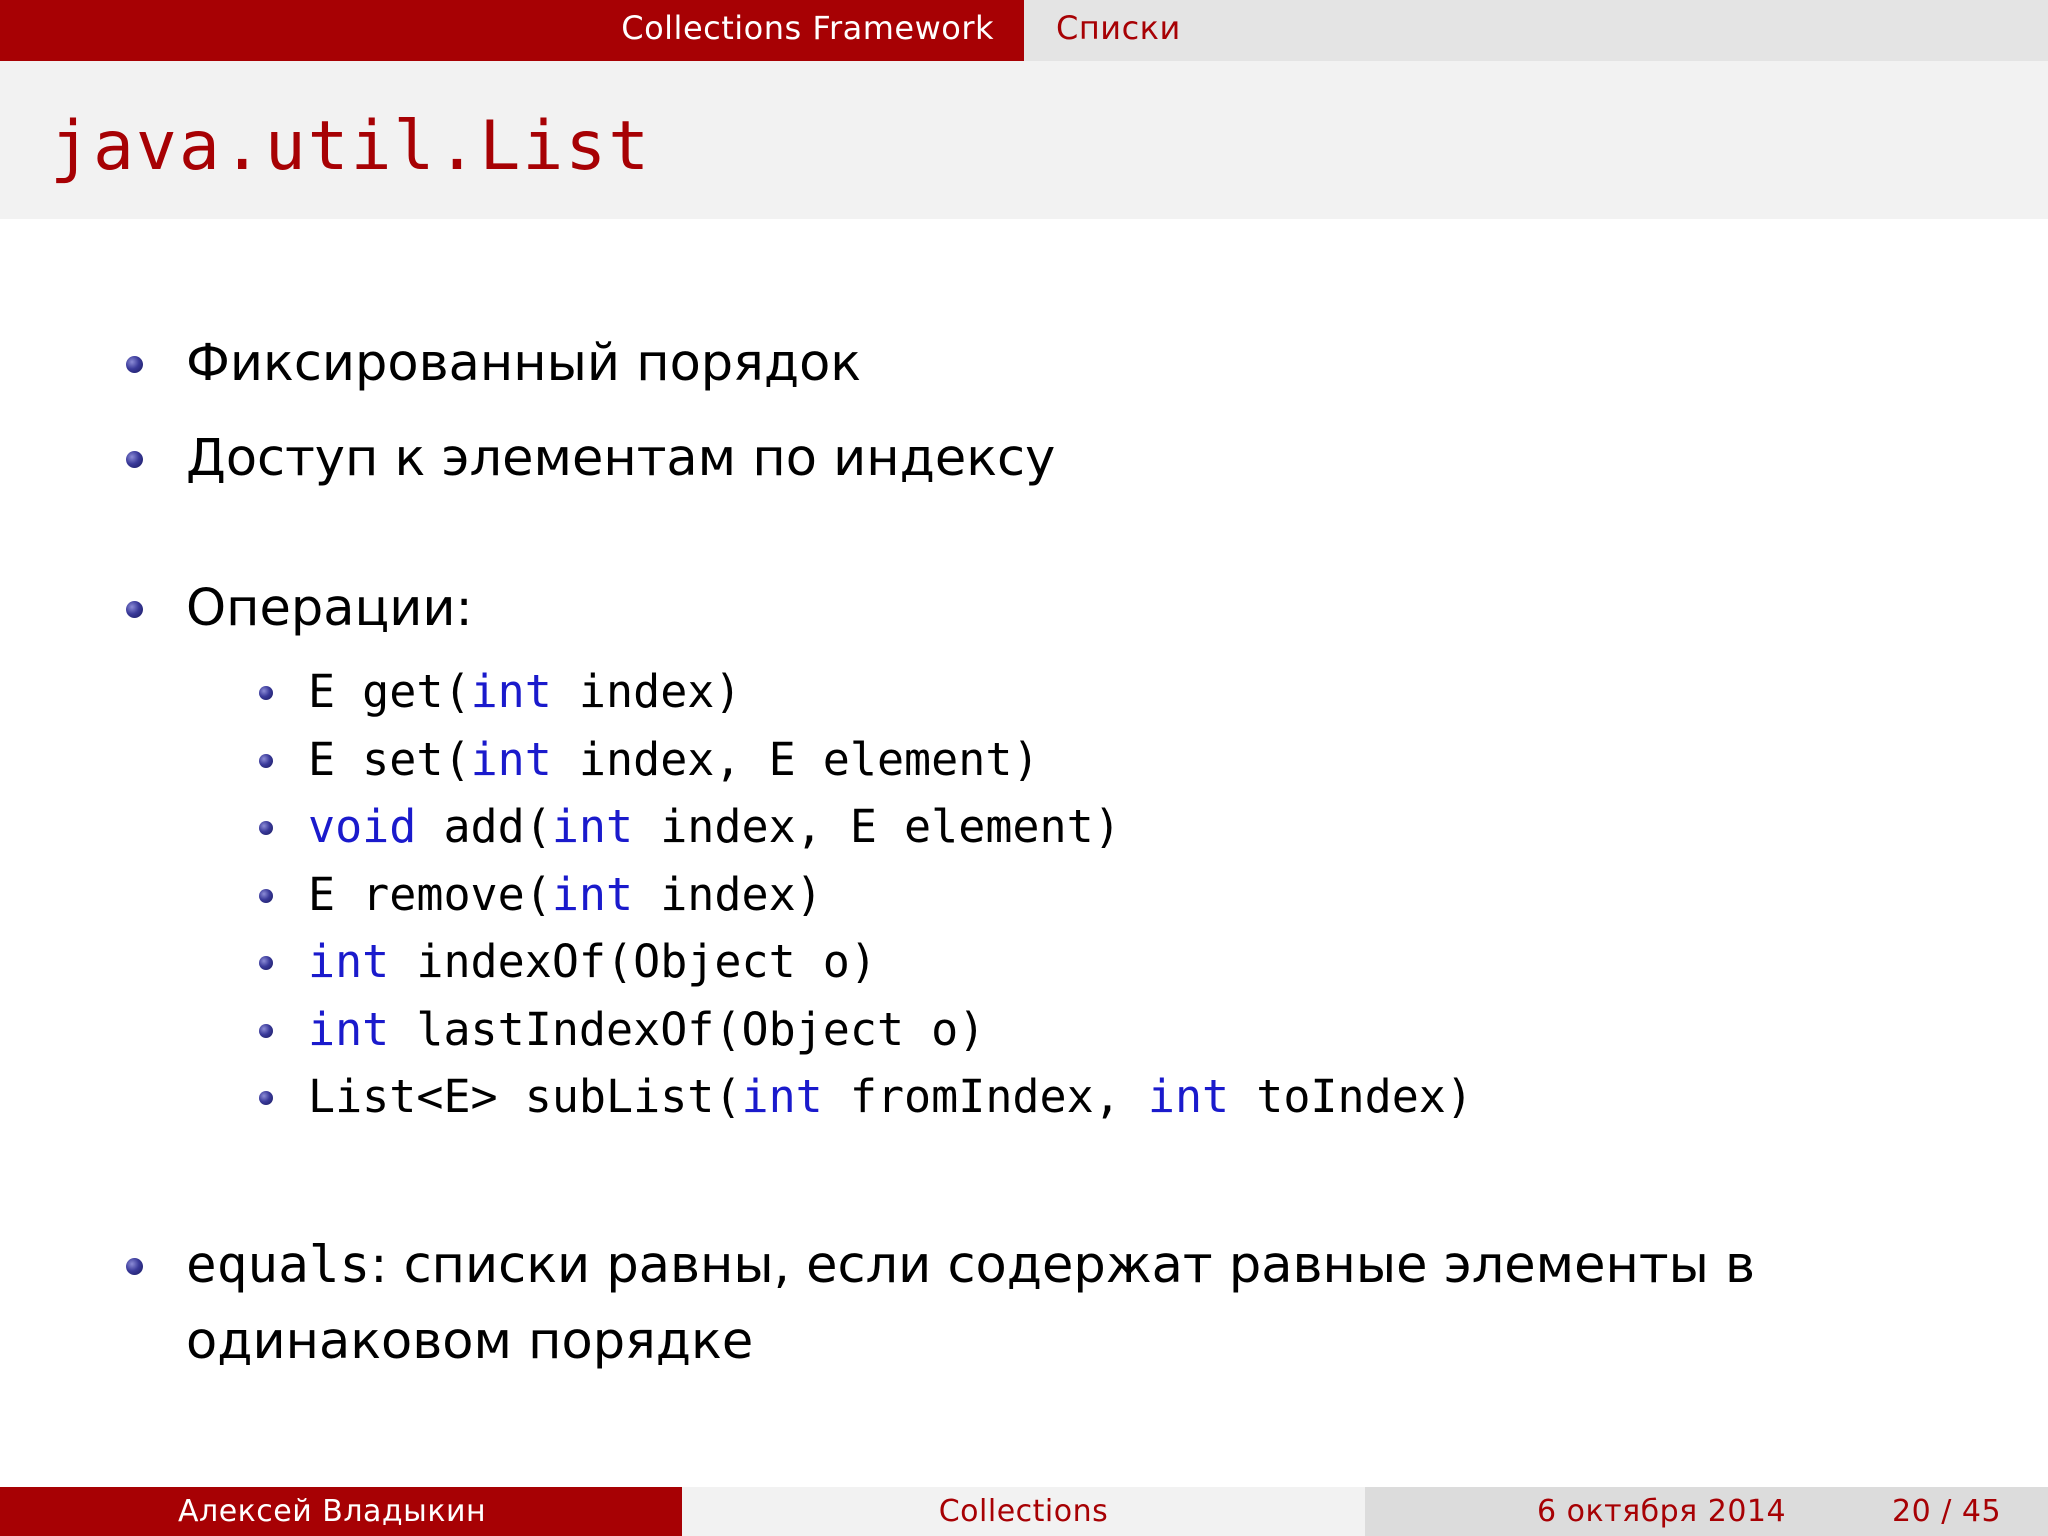  Describe the element at coordinates (512, 30) in the screenshot. I see `header-section: Collections Framework` at that location.